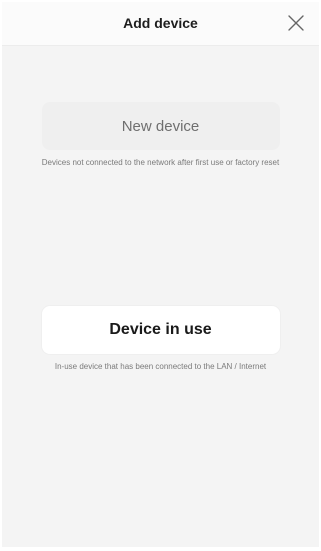 This screenshot has height=551, width=321. I want to click on header-bar: Add device, so click(160, 24).